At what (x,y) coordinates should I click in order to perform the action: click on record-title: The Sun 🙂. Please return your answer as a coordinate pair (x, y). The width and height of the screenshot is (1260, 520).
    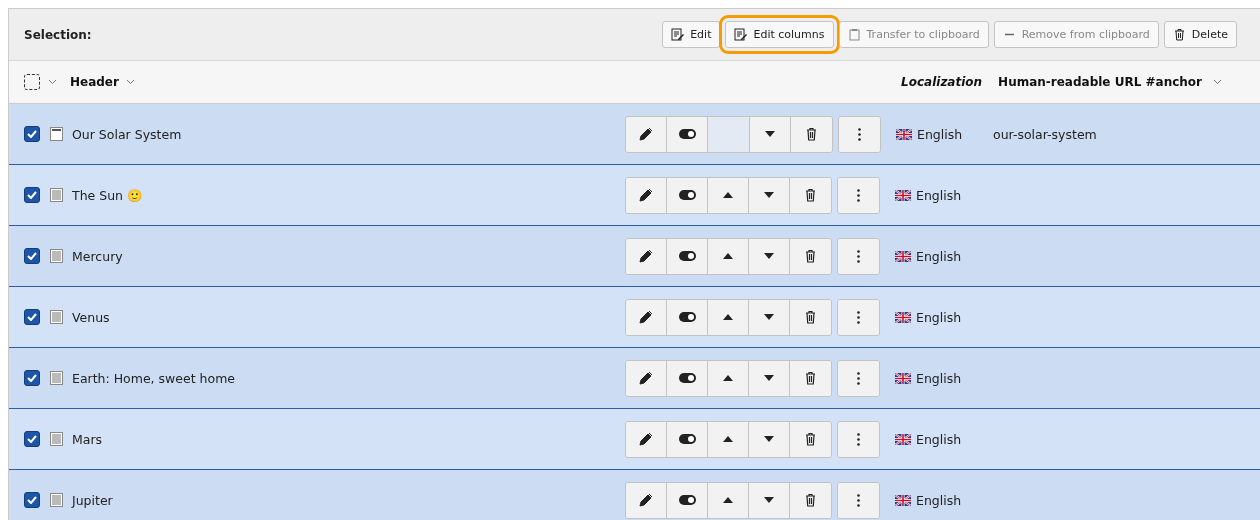
    Looking at the image, I should click on (348, 195).